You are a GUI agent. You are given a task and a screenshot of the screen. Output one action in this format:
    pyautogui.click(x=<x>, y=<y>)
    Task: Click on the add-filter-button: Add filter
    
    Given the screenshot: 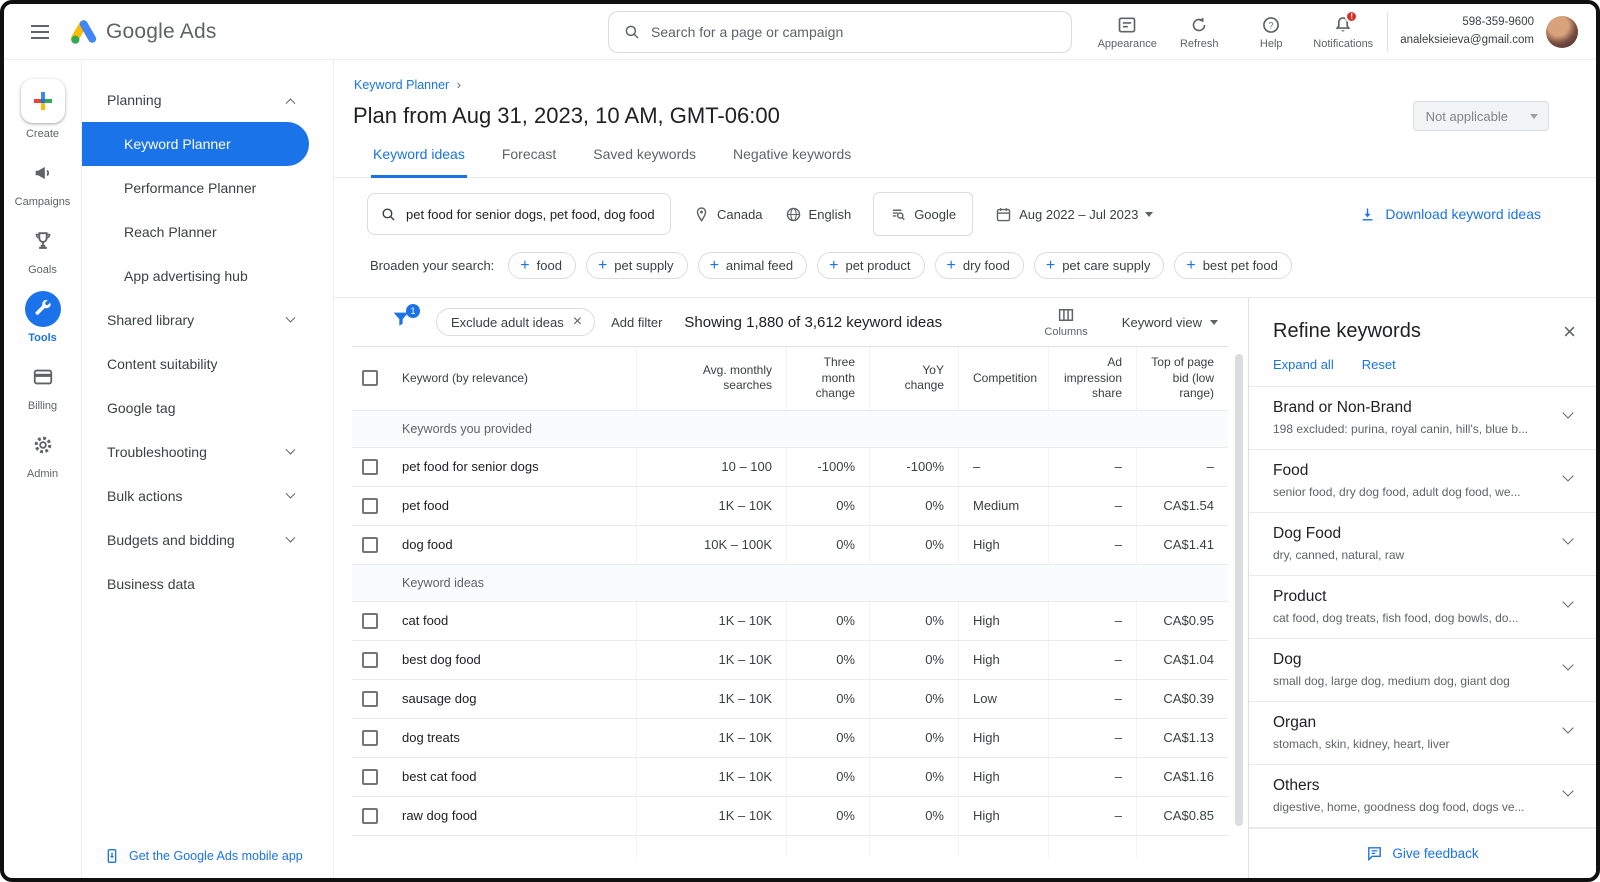 What is the action you would take?
    pyautogui.click(x=636, y=322)
    